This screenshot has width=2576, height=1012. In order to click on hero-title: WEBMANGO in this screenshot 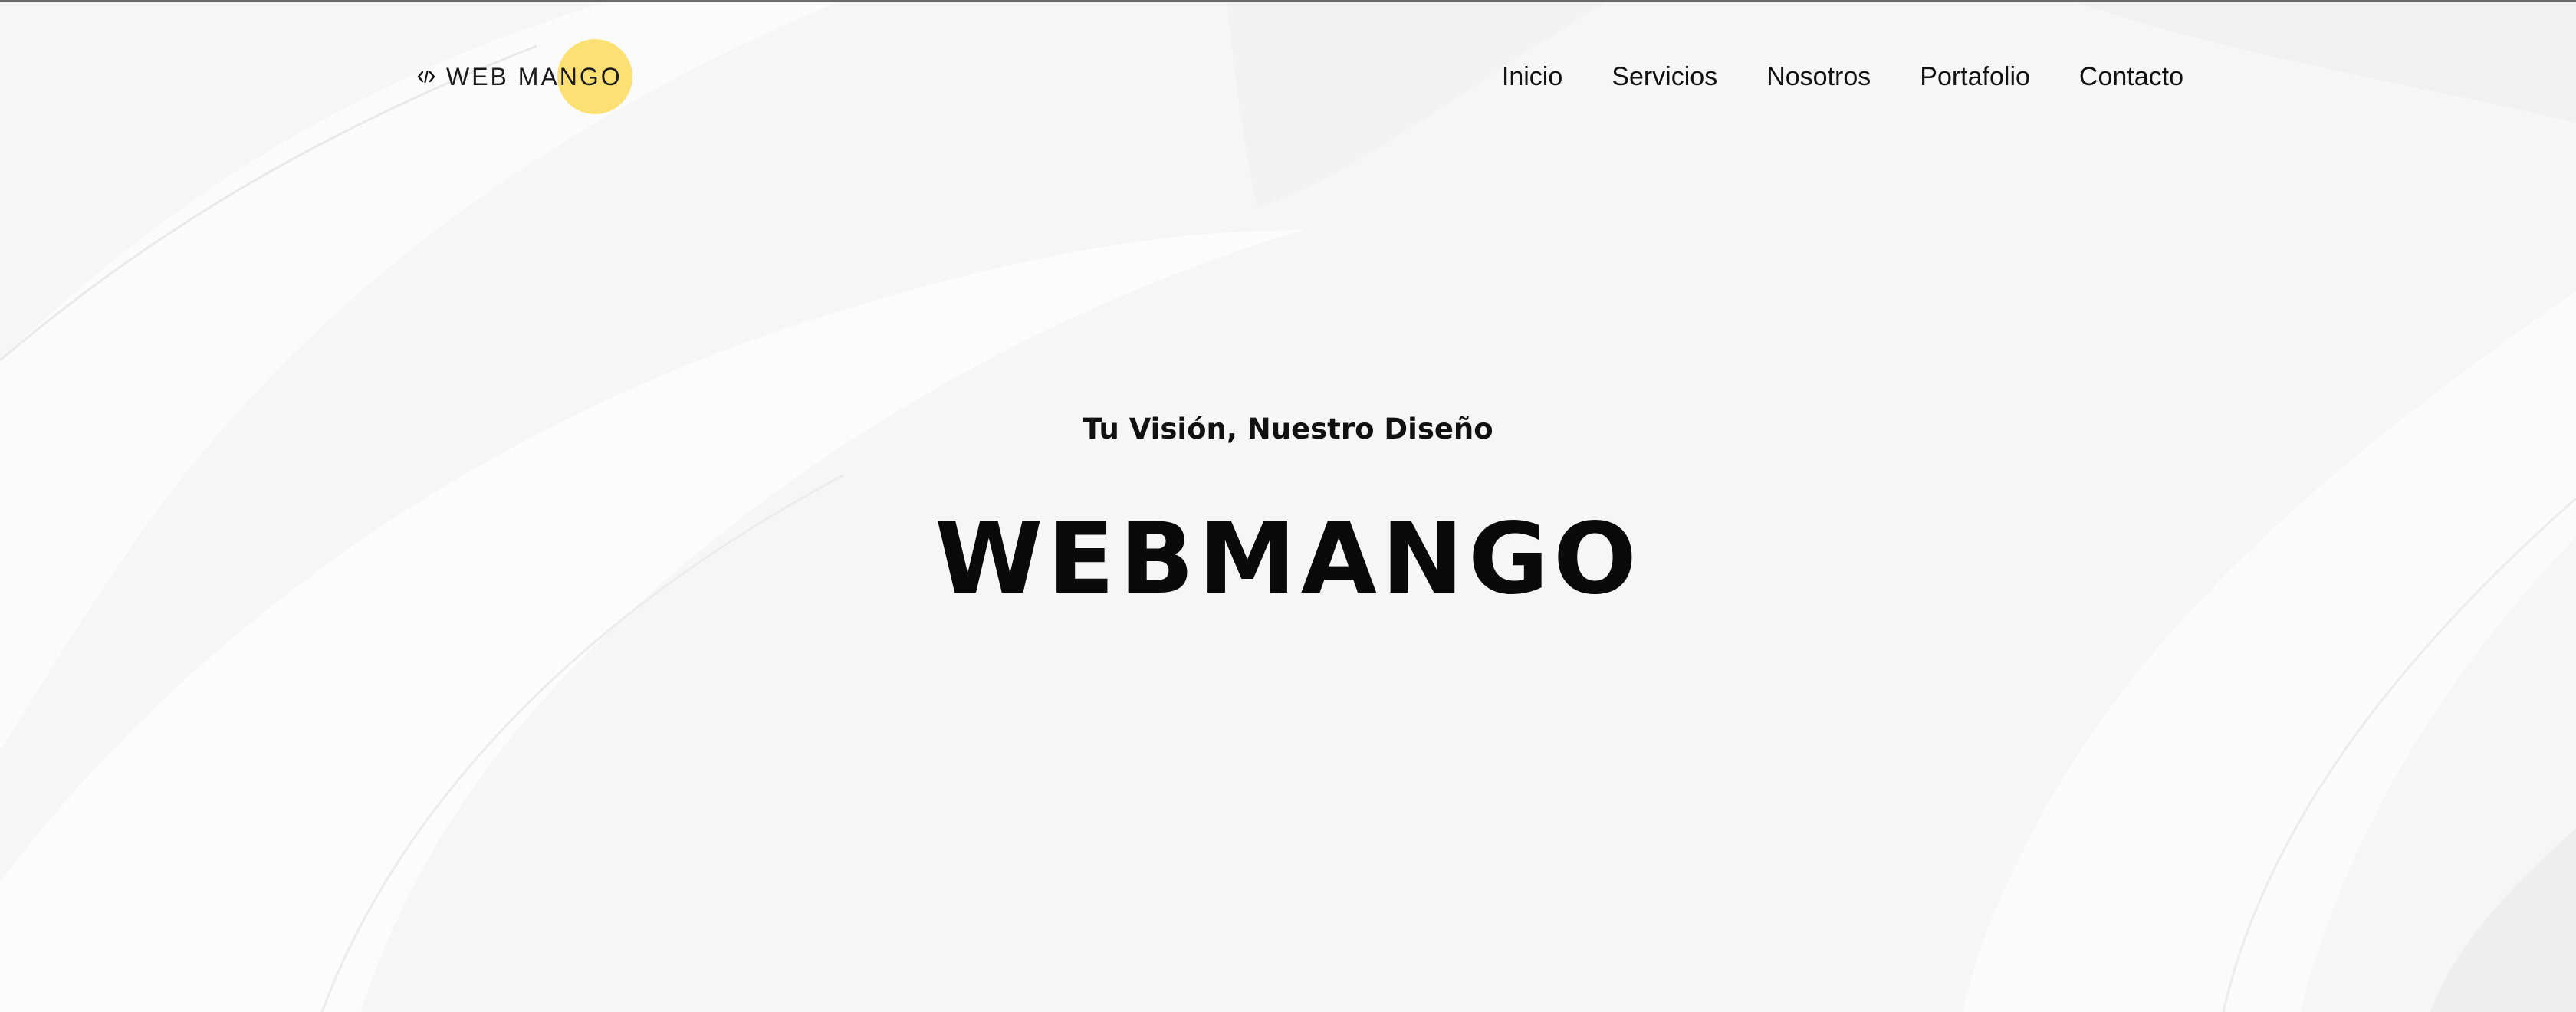, I will do `click(1288, 559)`.